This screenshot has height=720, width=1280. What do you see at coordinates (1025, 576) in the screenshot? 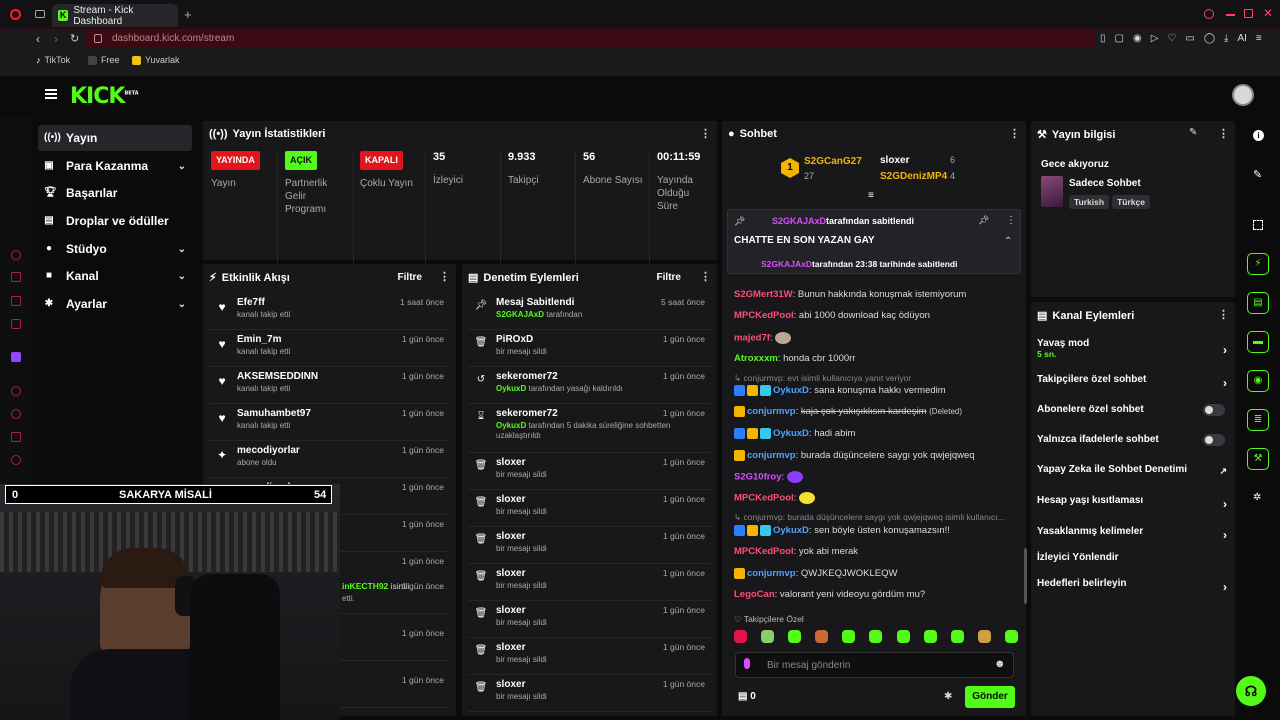
I see `chat-scrollbar` at bounding box center [1025, 576].